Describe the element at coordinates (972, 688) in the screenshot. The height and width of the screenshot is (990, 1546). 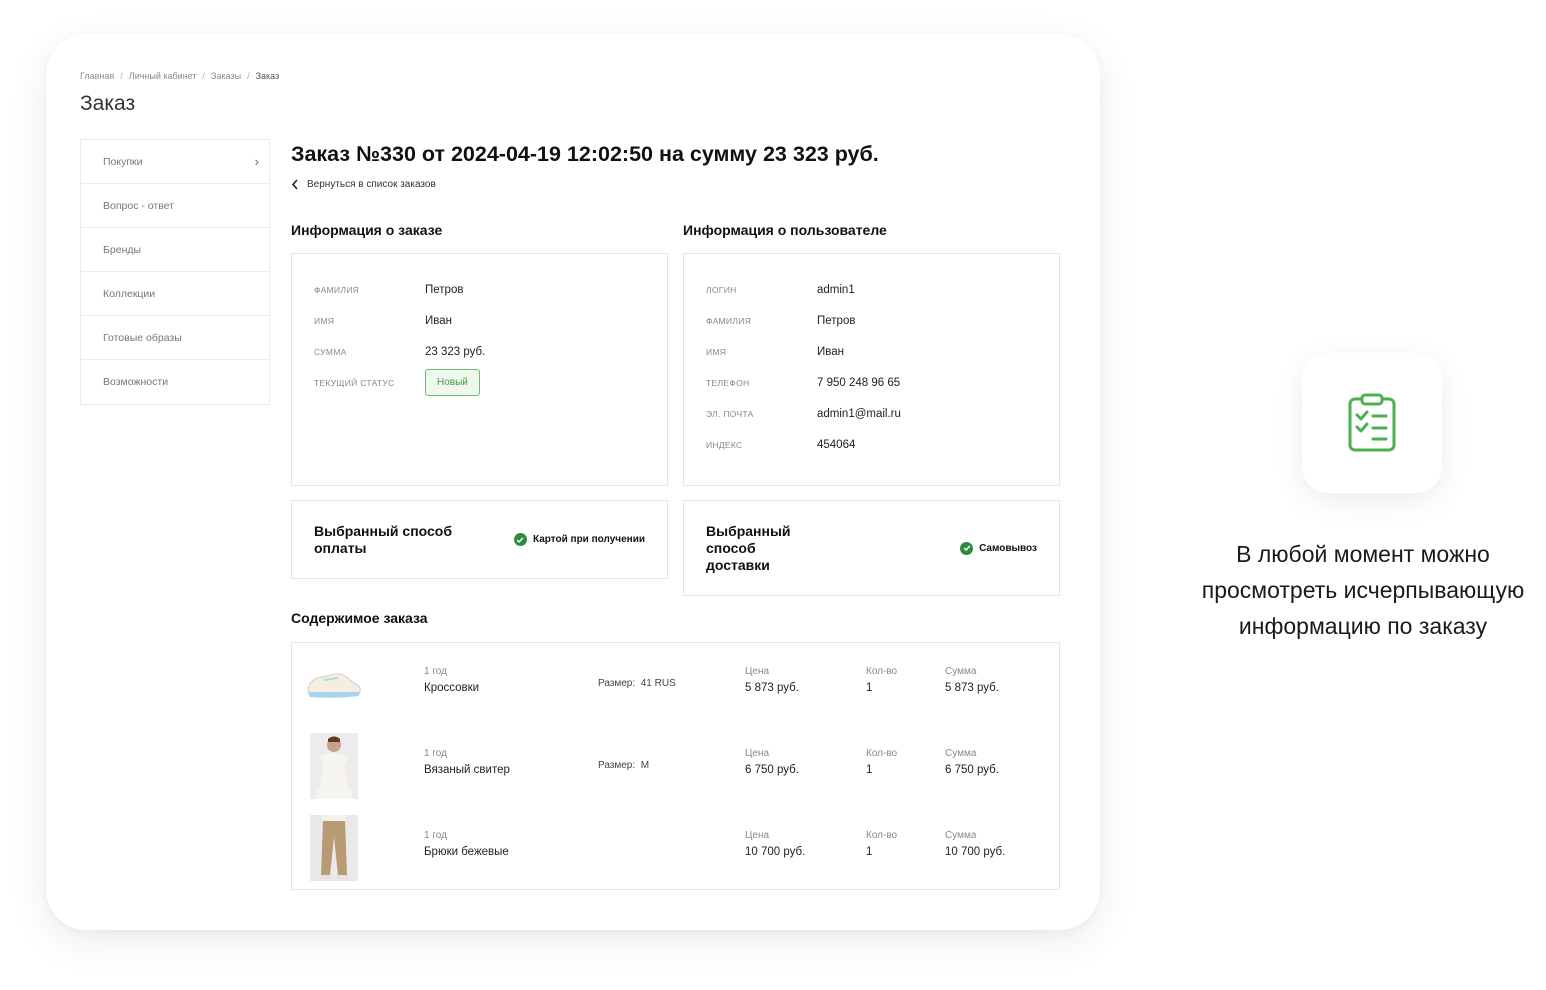
I see `item-sum: 5 873 руб.` at that location.